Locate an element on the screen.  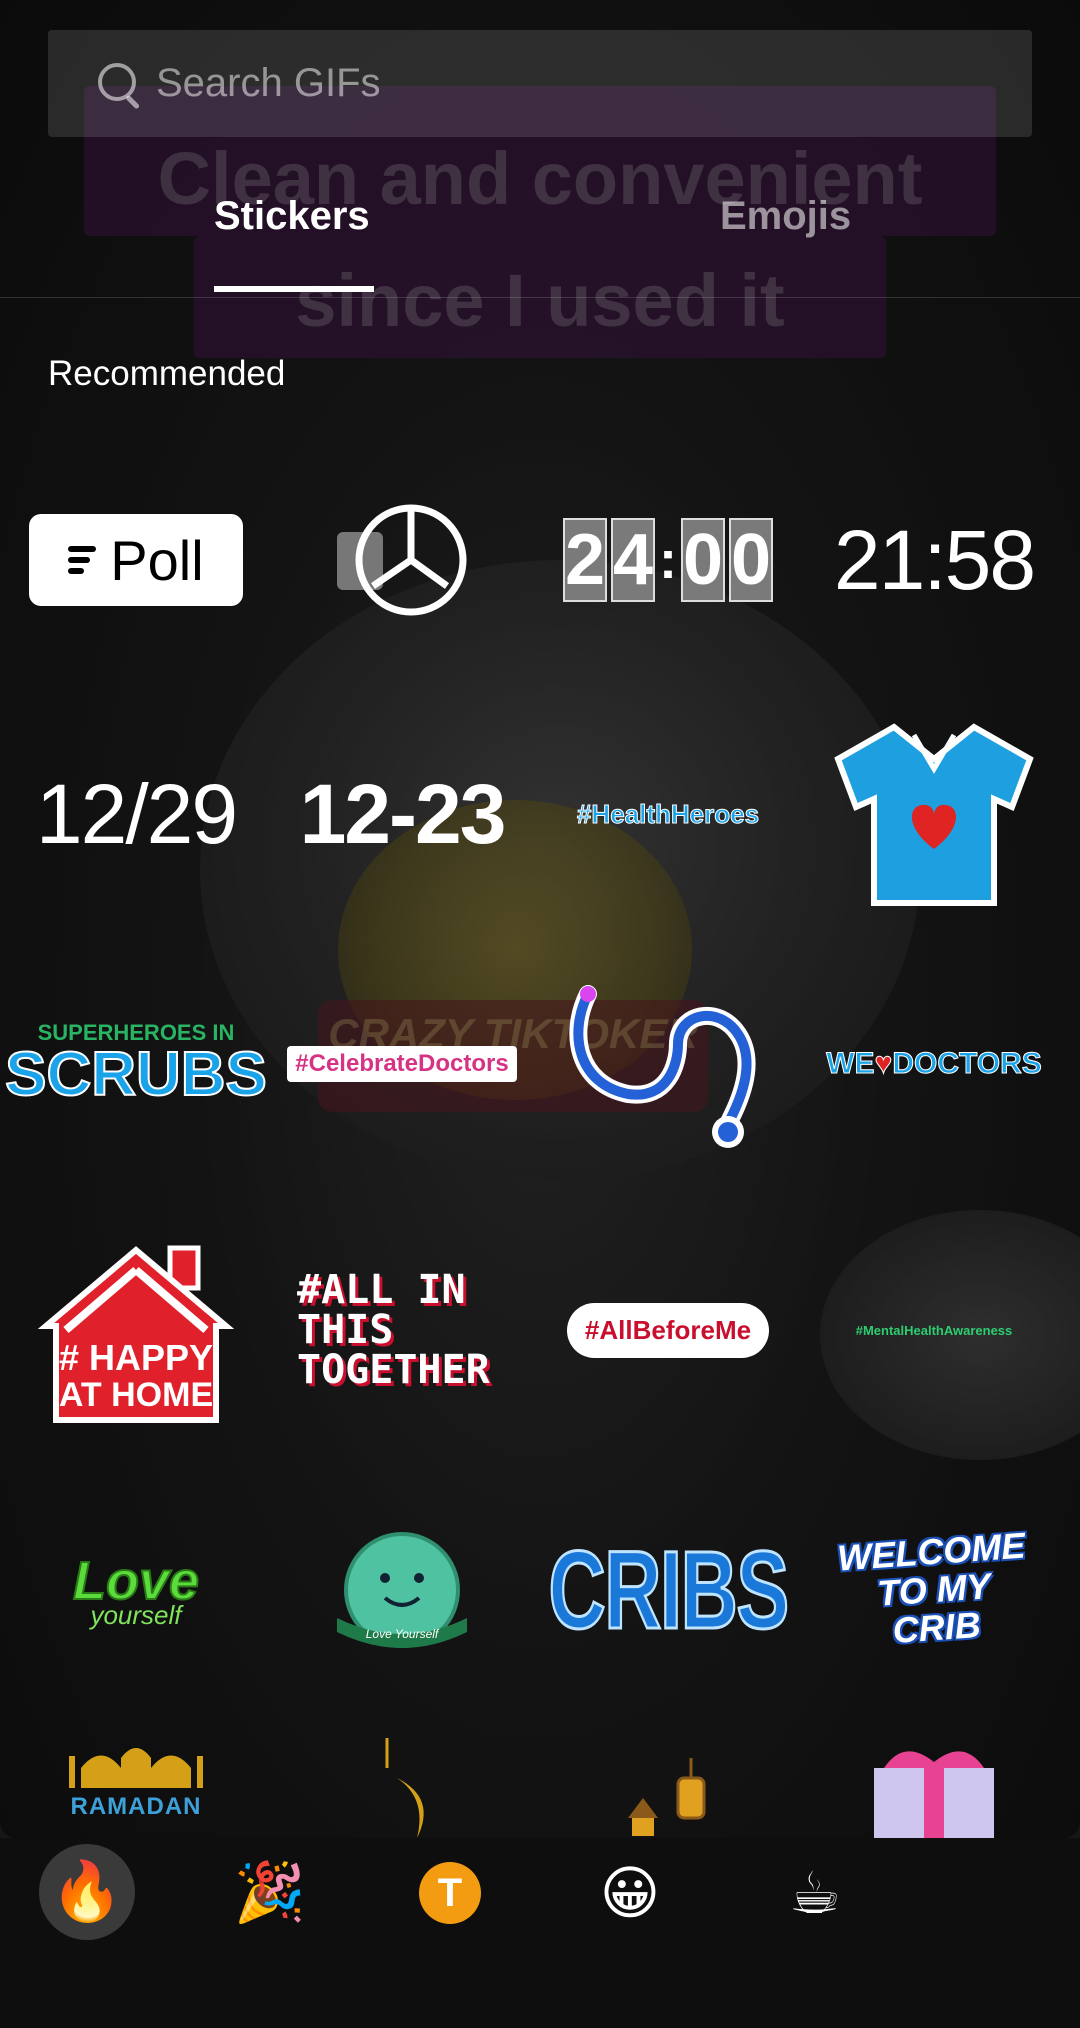
list-icon is located at coordinates (82, 560).